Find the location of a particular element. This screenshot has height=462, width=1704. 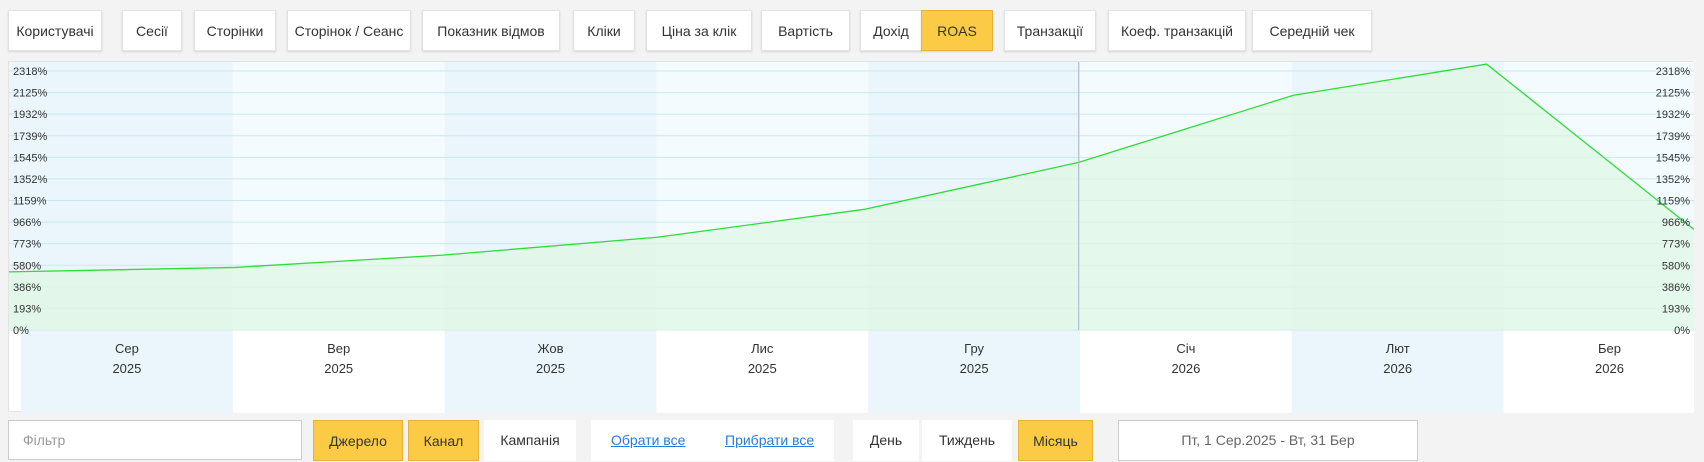

y-tick-label-left: 193% is located at coordinates (27, 309).